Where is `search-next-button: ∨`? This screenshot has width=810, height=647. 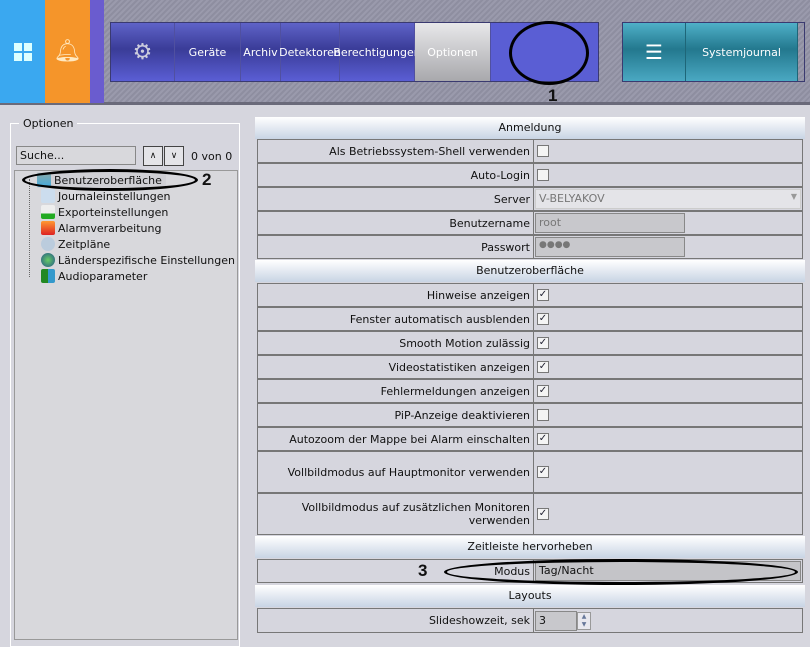
search-next-button: ∨ is located at coordinates (174, 156).